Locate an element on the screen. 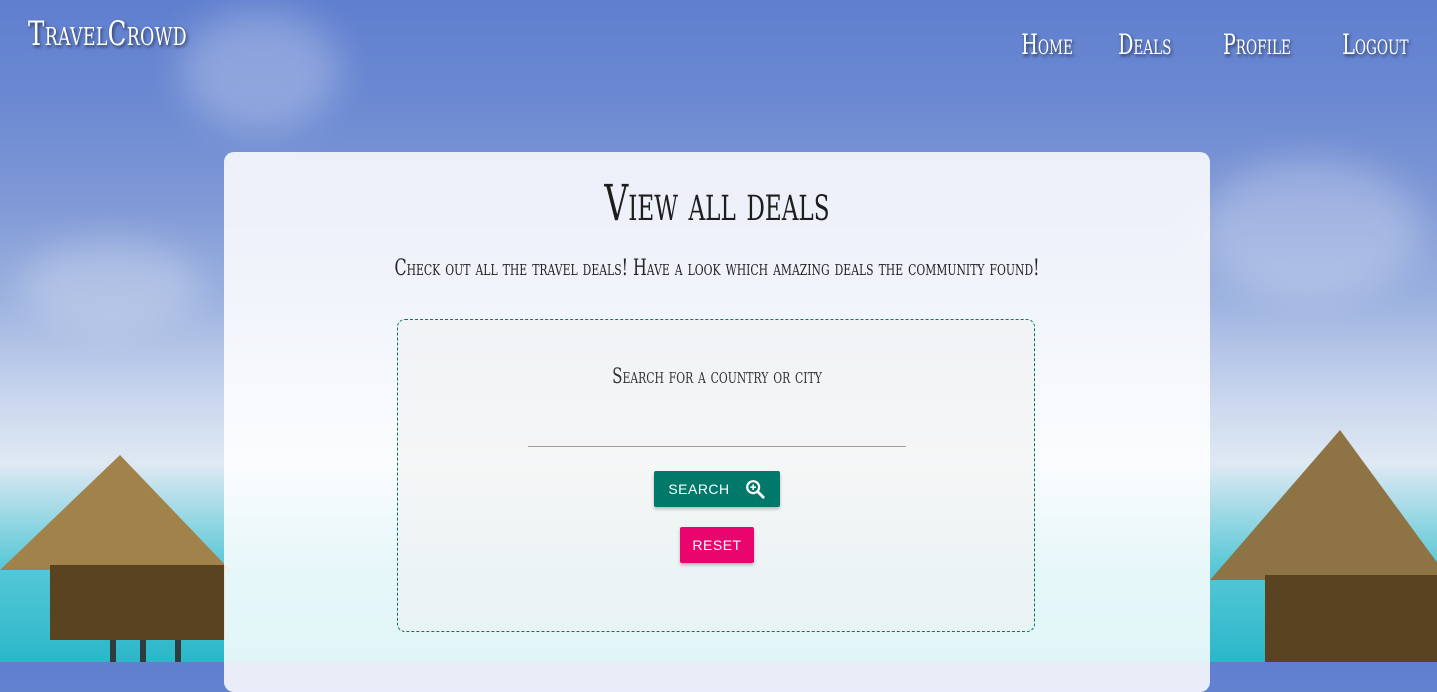 Image resolution: width=1437 pixels, height=692 pixels. search-button: SEARCH is located at coordinates (717, 489).